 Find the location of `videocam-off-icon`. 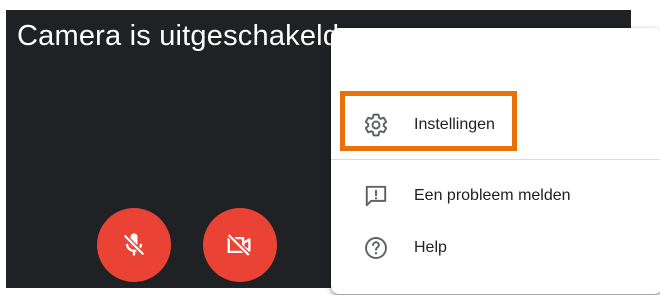

videocam-off-icon is located at coordinates (238, 245).